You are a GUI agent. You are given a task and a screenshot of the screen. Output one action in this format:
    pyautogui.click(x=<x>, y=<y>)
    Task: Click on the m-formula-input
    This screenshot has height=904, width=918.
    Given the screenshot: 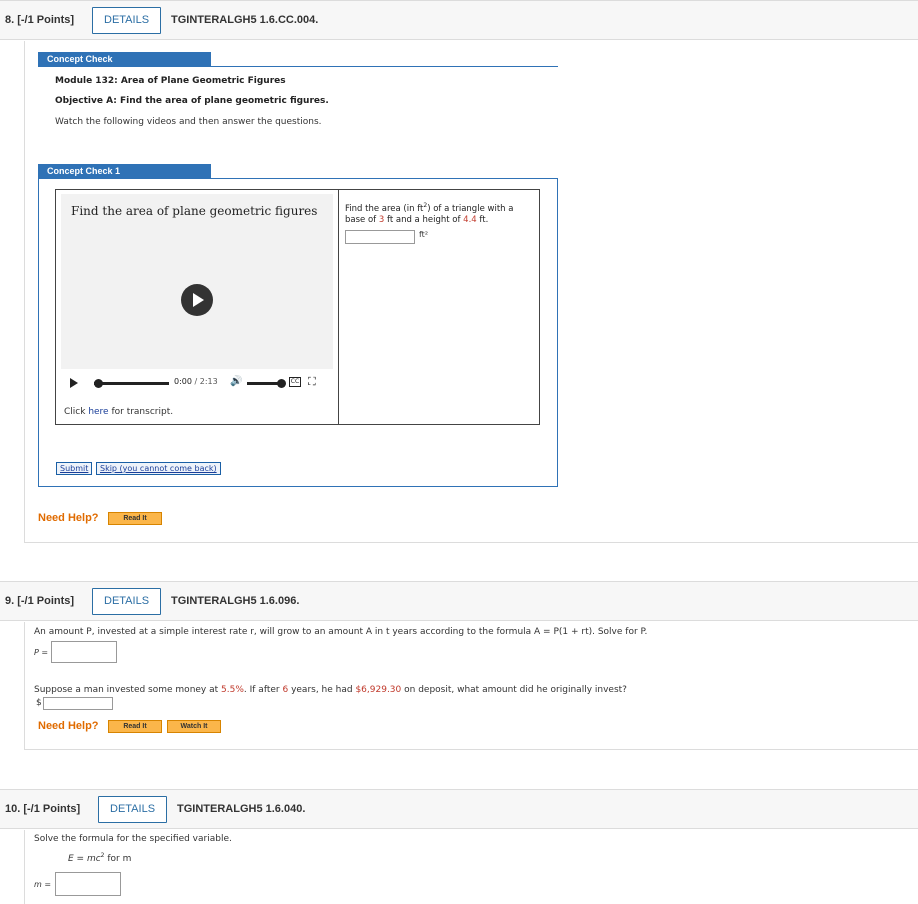 What is the action you would take?
    pyautogui.click(x=88, y=884)
    